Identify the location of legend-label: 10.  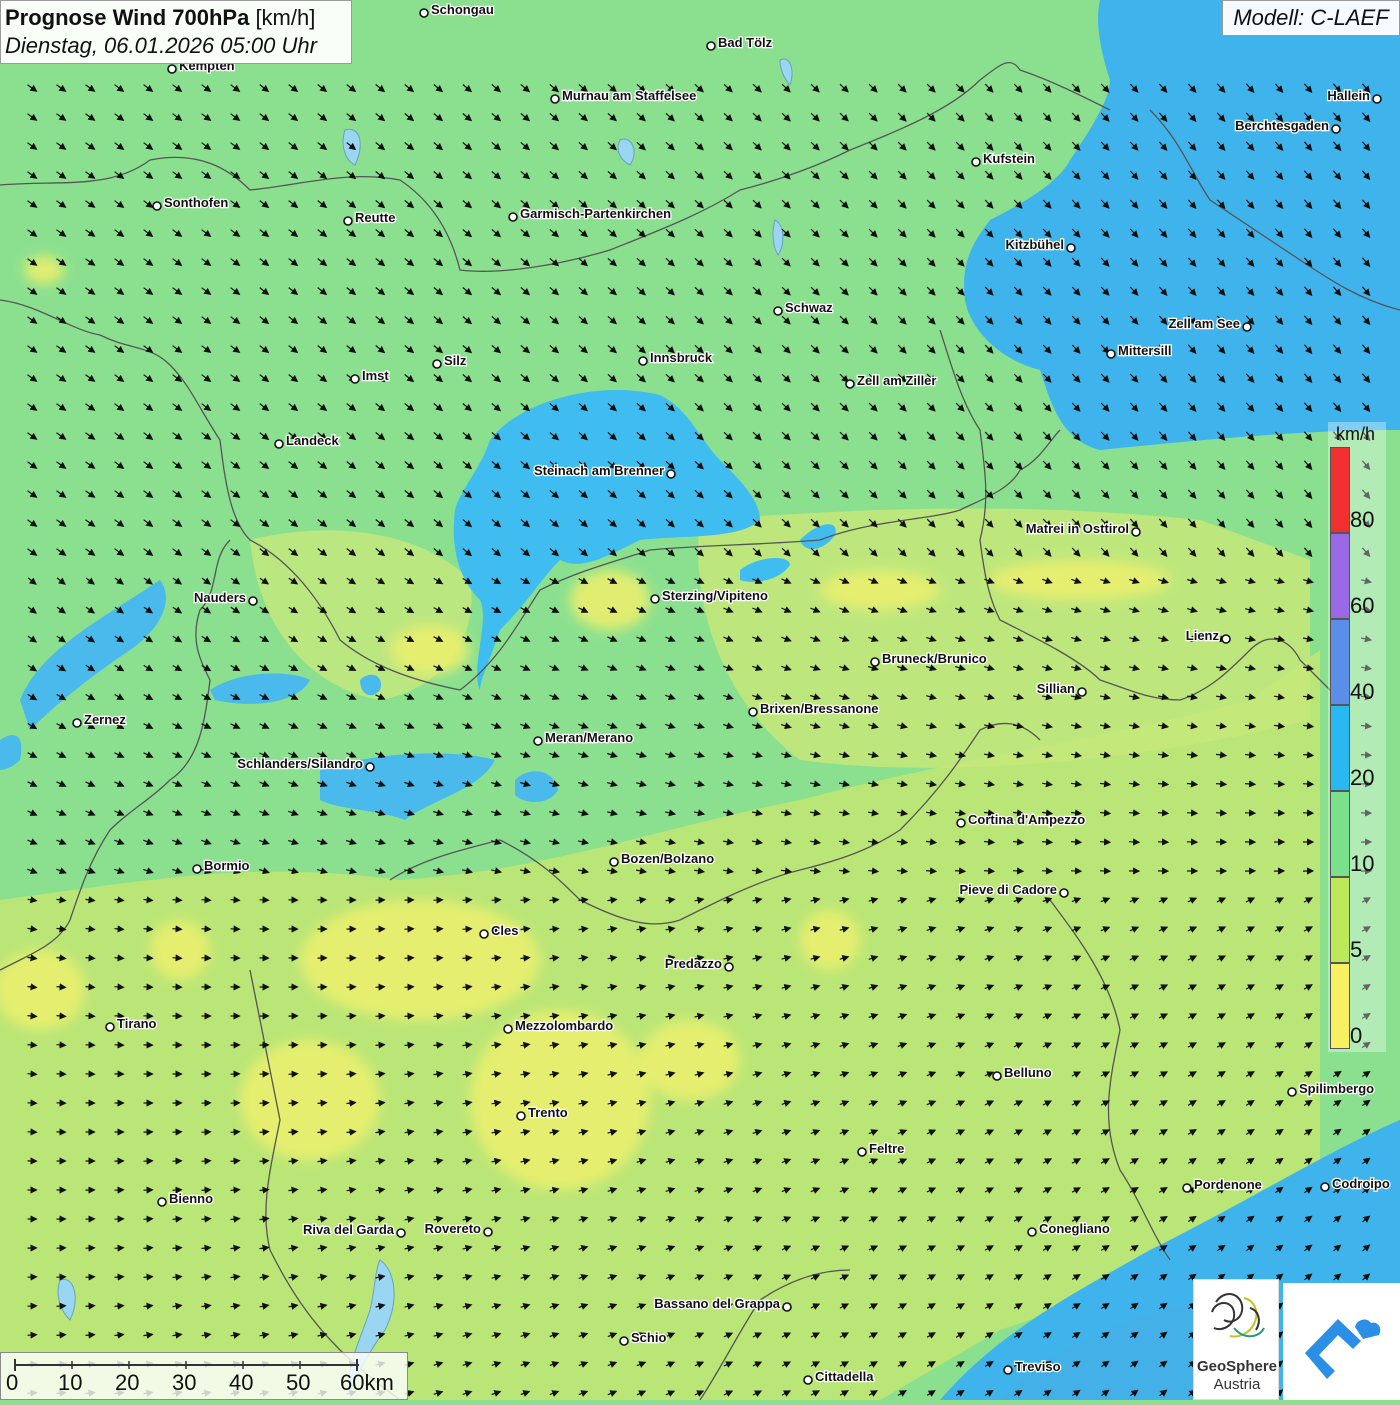
(1362, 864).